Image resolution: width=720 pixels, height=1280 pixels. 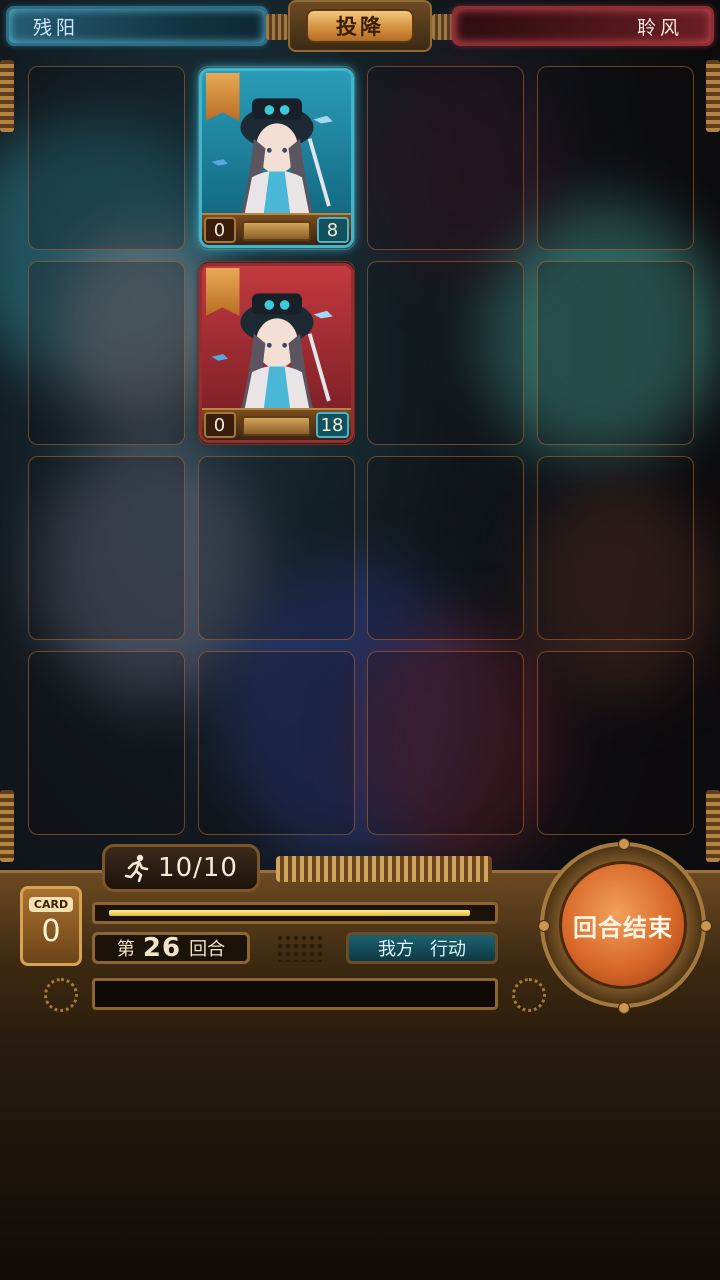 I want to click on end-turn-frame: 回合结束, so click(x=623, y=925).